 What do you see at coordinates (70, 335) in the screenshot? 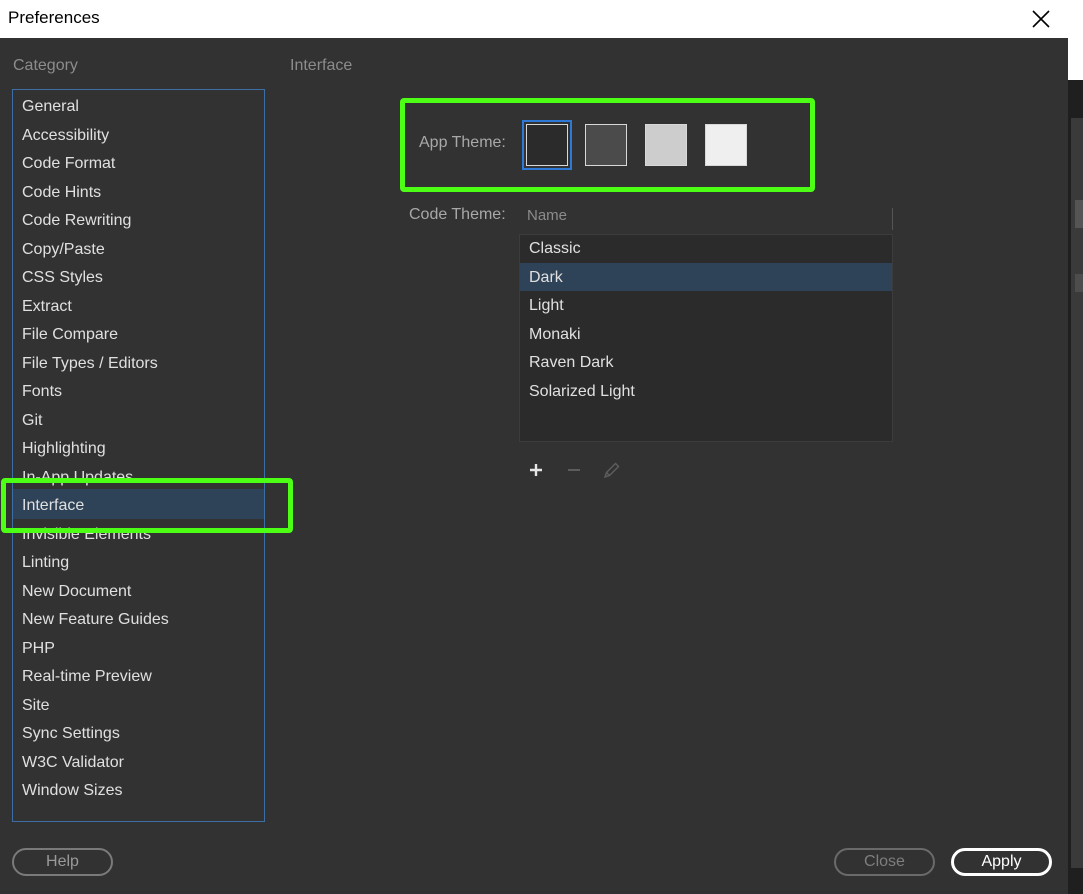
I see `sidebar-item-file-compare: File Compare` at bounding box center [70, 335].